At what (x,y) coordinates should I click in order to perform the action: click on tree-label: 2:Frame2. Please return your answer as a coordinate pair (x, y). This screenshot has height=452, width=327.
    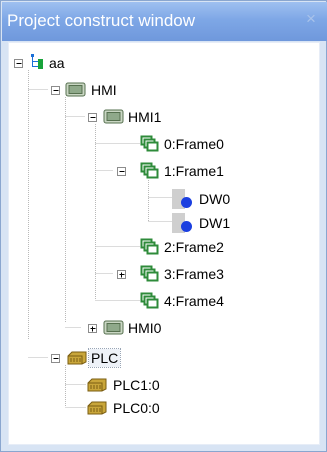
    Looking at the image, I should click on (194, 247).